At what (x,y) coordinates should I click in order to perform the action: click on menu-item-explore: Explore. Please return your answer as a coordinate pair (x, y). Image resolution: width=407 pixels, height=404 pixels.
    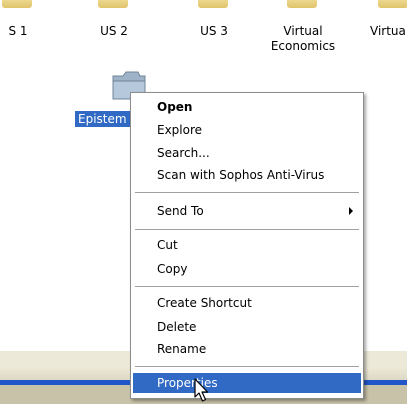
    Looking at the image, I should click on (247, 130).